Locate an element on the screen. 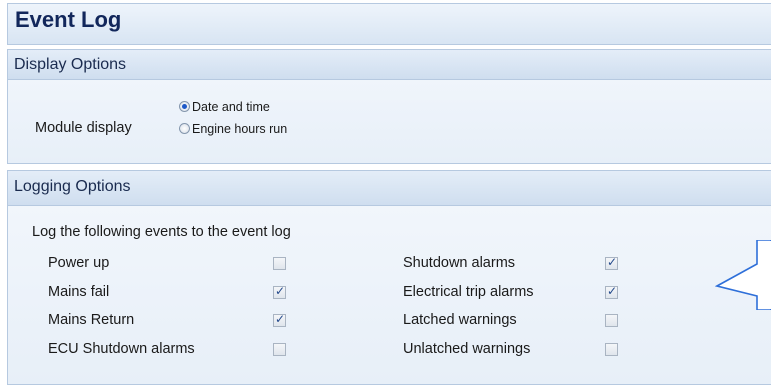 Image resolution: width=771 pixels, height=389 pixels. event-label-mains-fail: Mains fail is located at coordinates (79, 292).